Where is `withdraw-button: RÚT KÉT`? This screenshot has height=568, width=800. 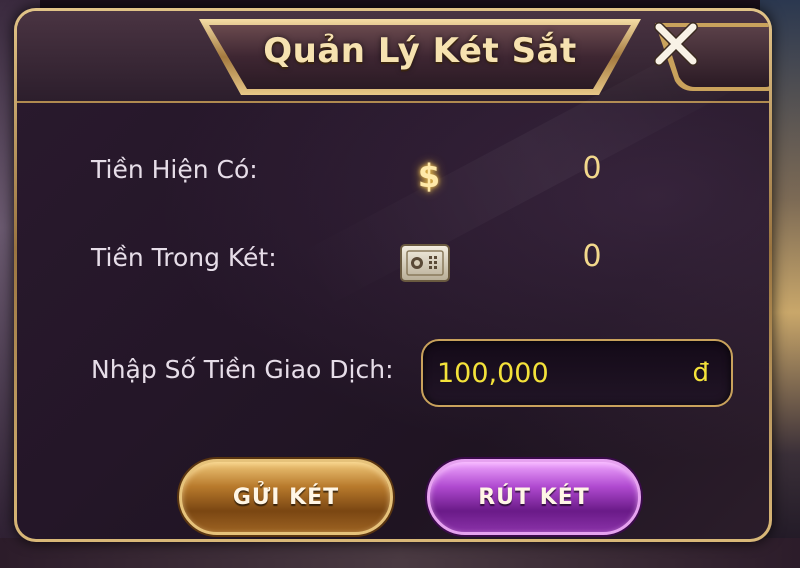 withdraw-button: RÚT KÉT is located at coordinates (534, 497).